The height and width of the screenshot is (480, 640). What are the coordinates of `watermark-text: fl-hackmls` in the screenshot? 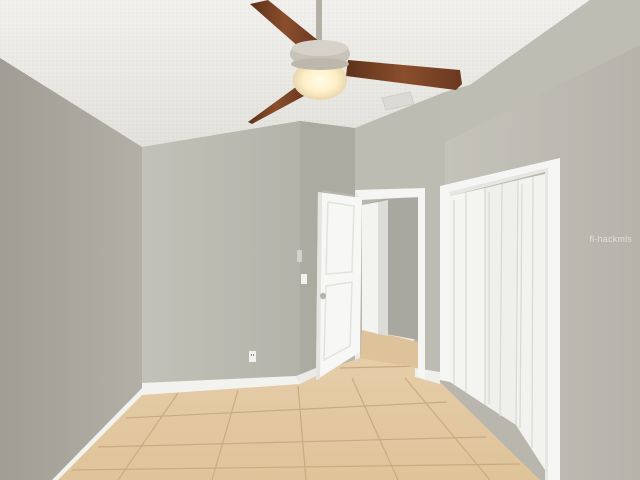 It's located at (610, 239).